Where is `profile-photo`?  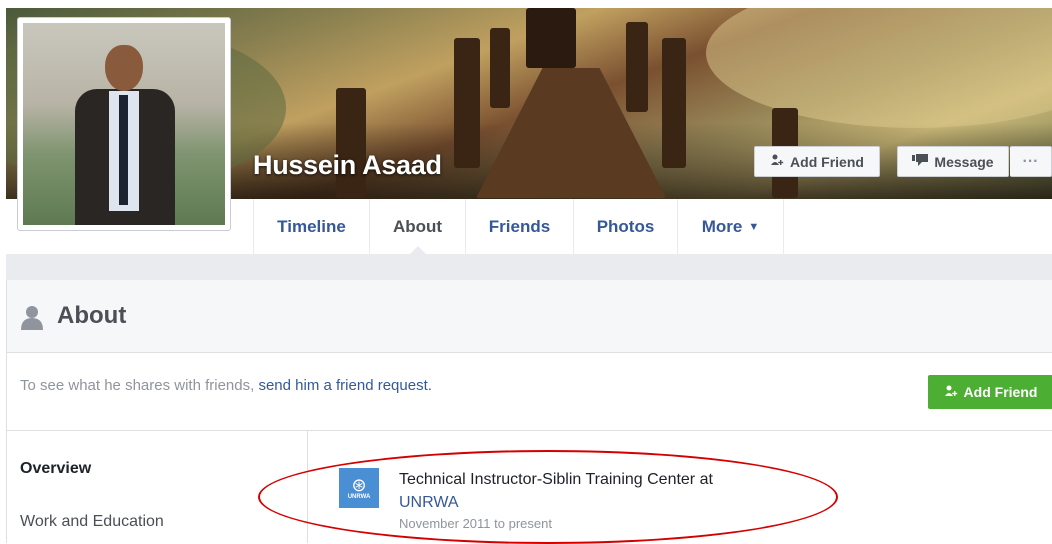
profile-photo is located at coordinates (124, 124).